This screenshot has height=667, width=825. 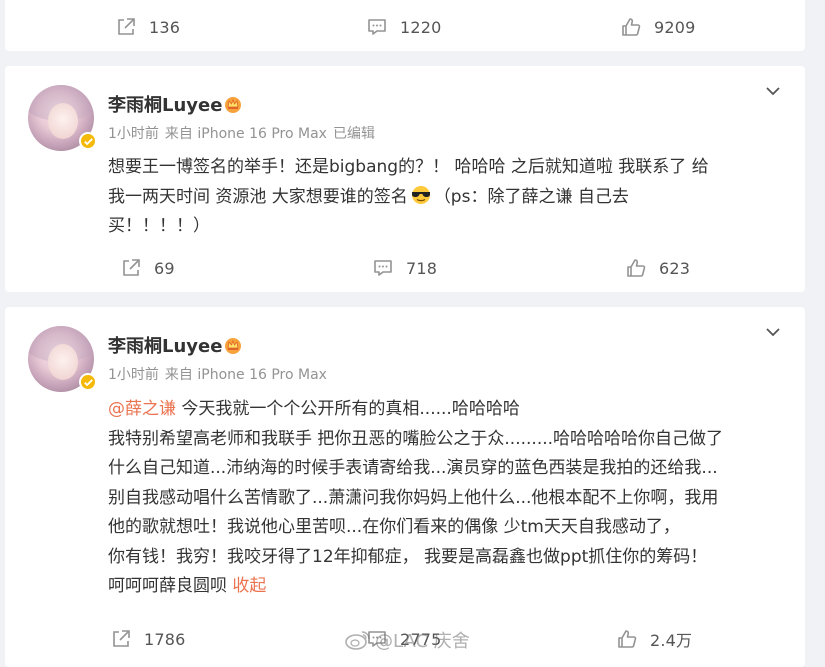 I want to click on like-button: 2.4万, so click(x=654, y=639).